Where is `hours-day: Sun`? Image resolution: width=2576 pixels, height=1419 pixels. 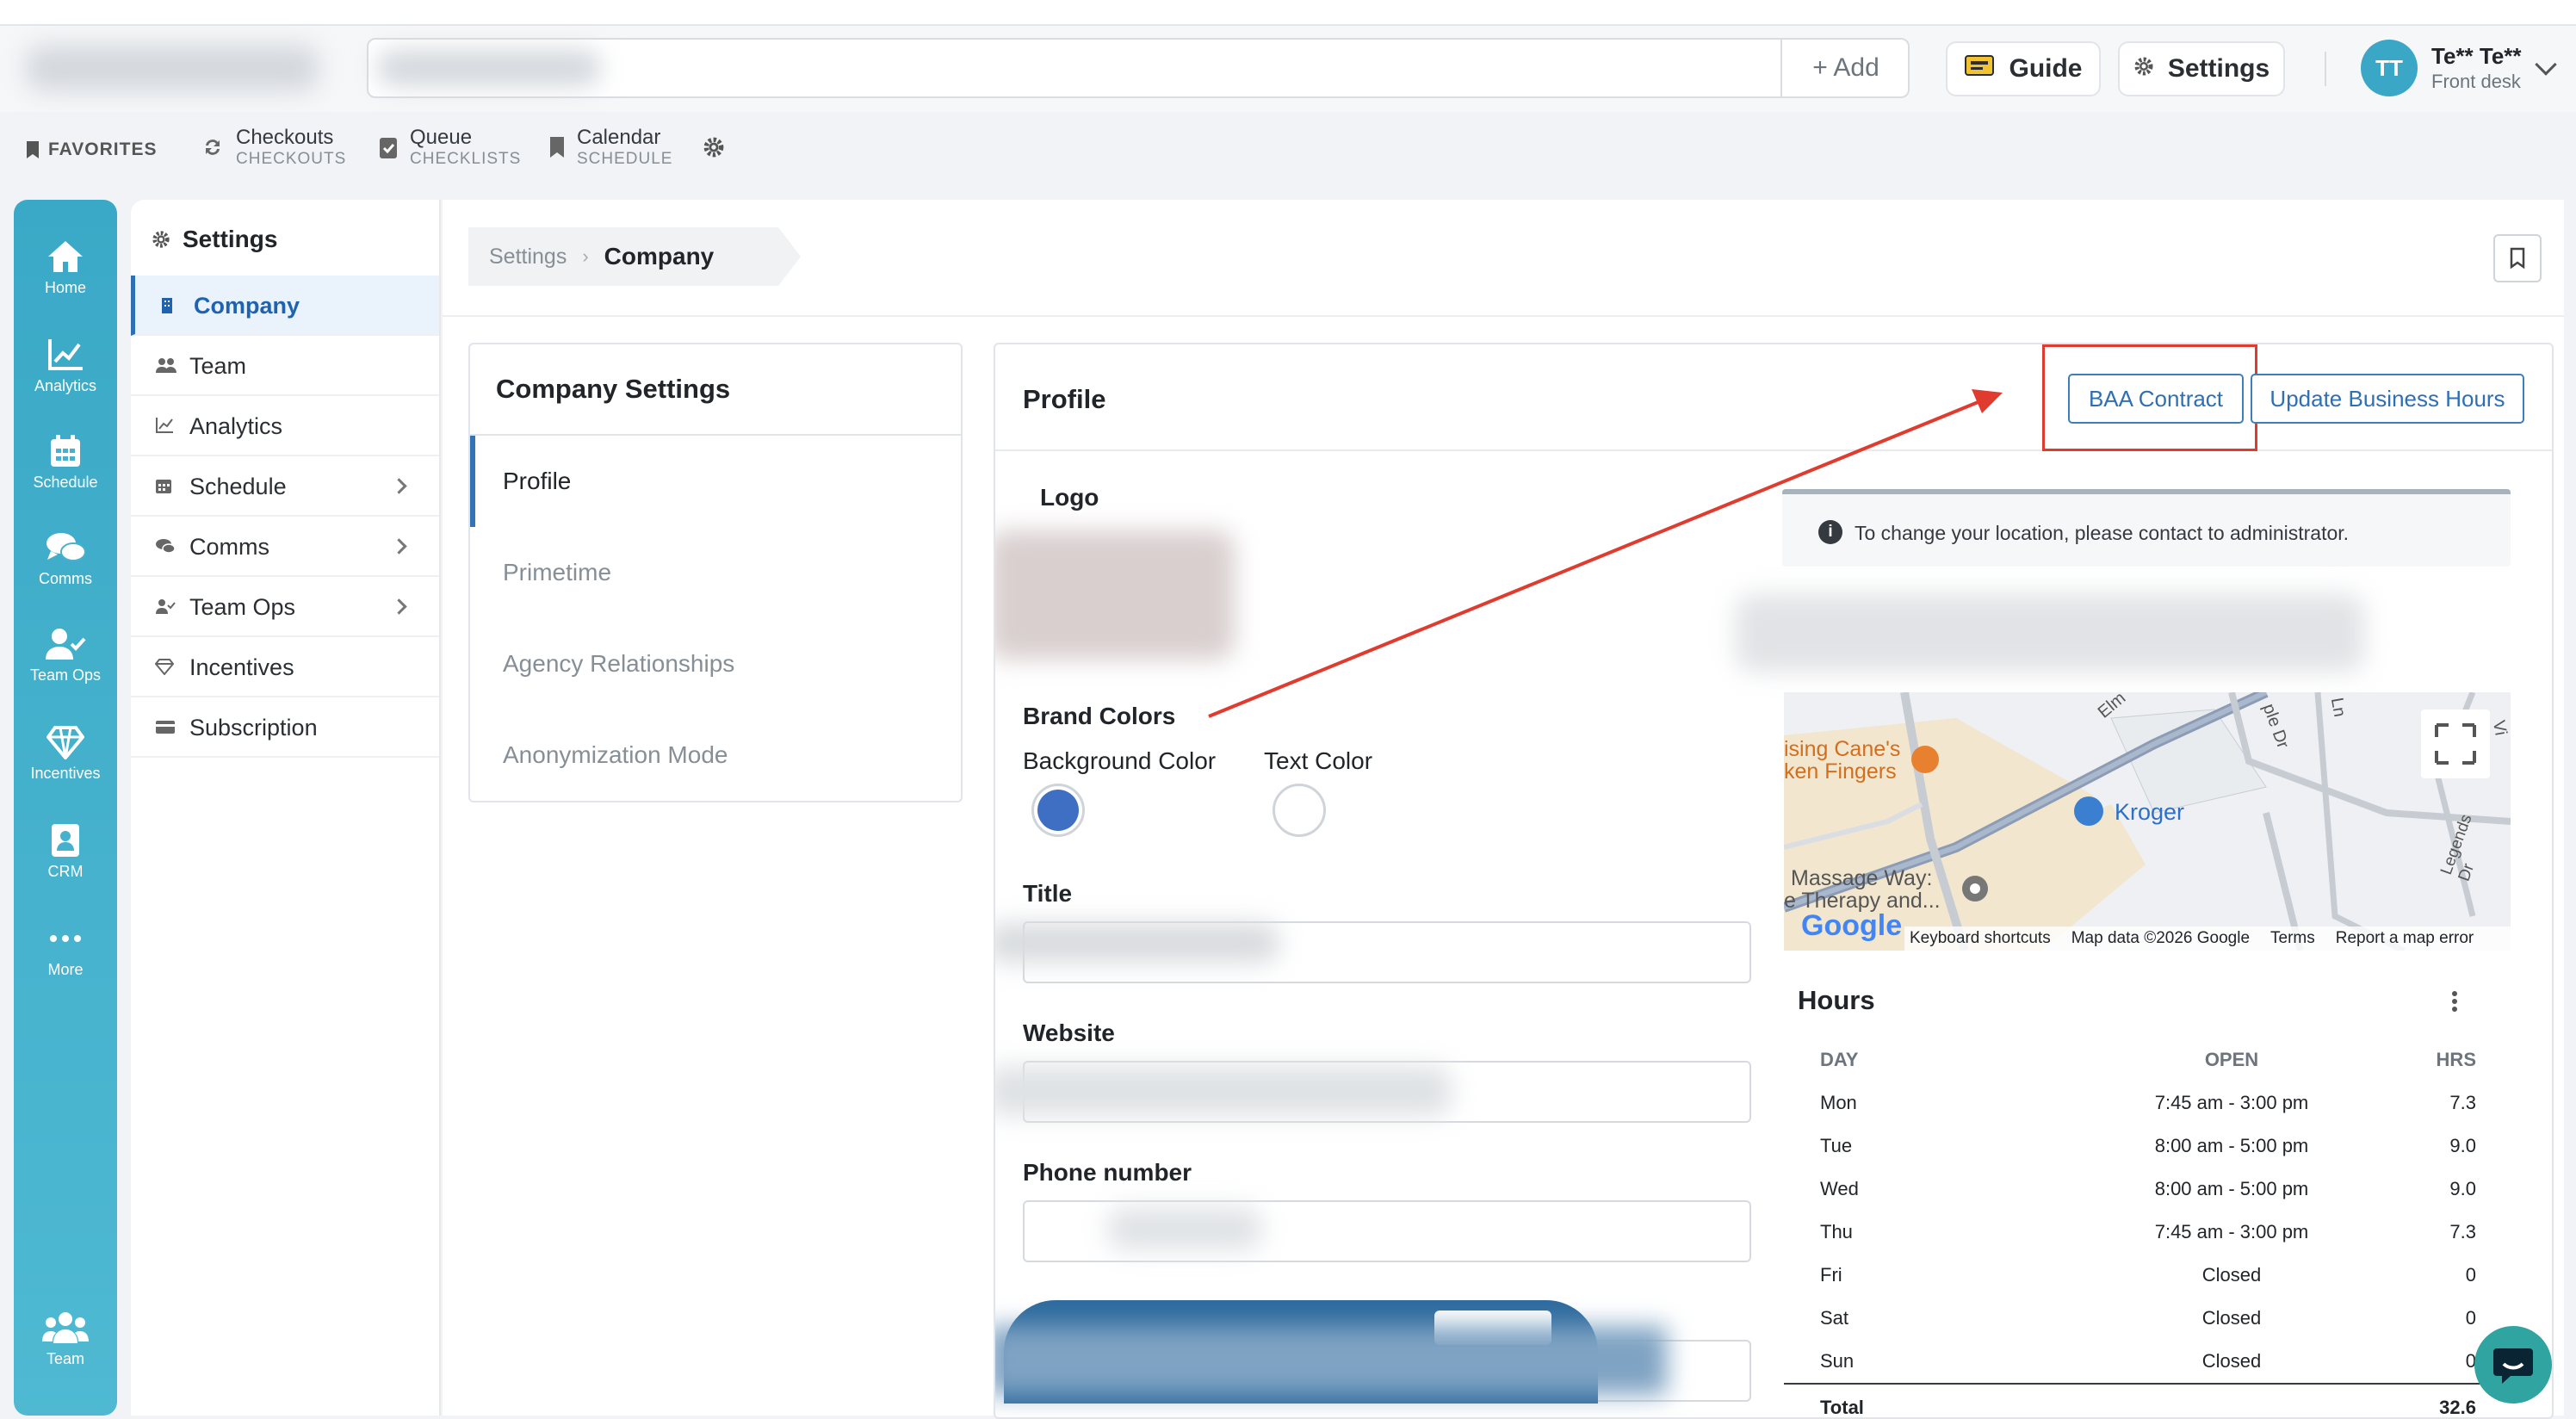
hours-day: Sun is located at coordinates (1838, 1361).